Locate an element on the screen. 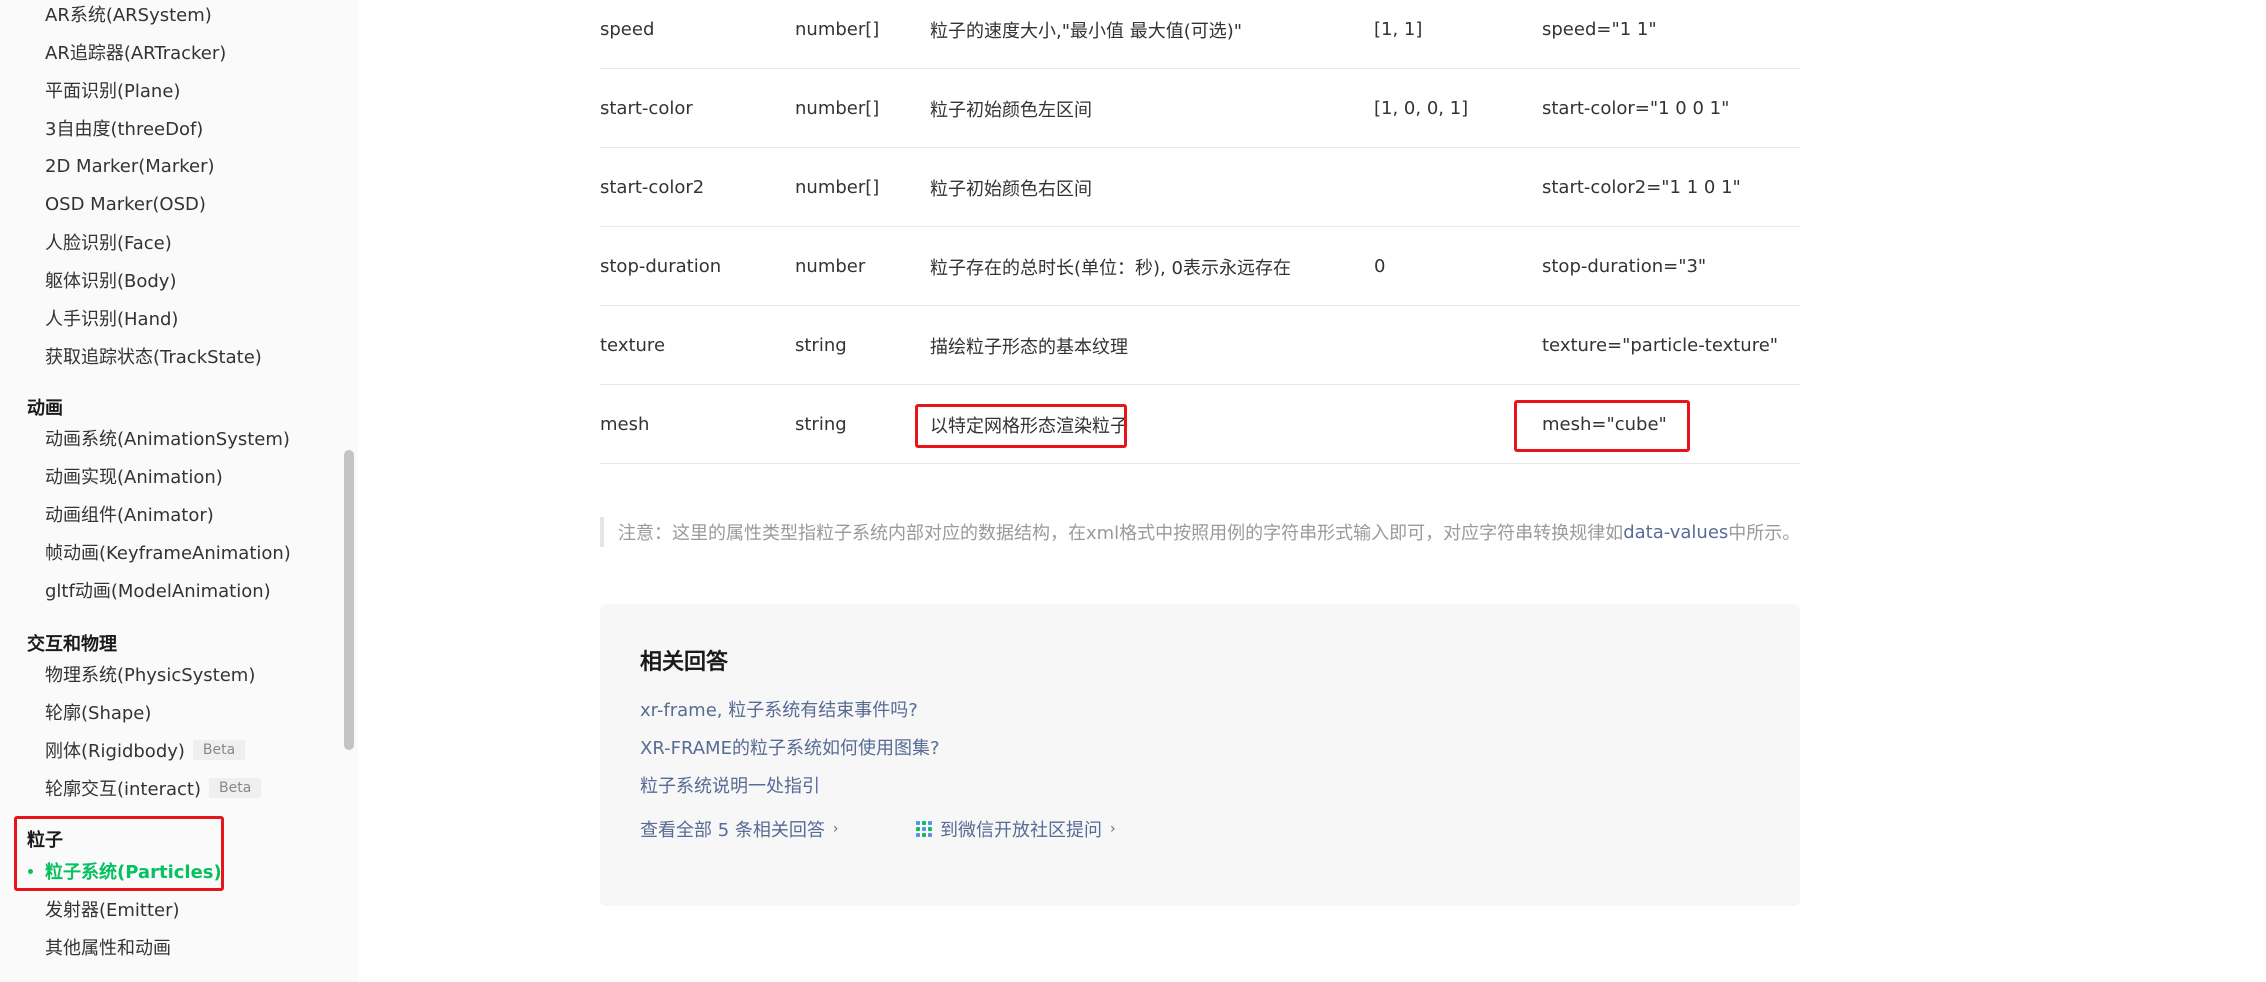  sidebar-item-hand: 人手识别(Hand) is located at coordinates (111, 318).